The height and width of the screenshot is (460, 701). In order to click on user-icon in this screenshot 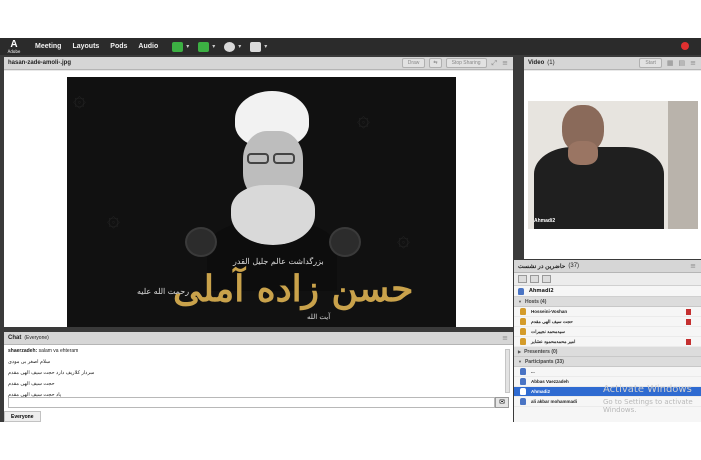, I will do `click(521, 291)`.